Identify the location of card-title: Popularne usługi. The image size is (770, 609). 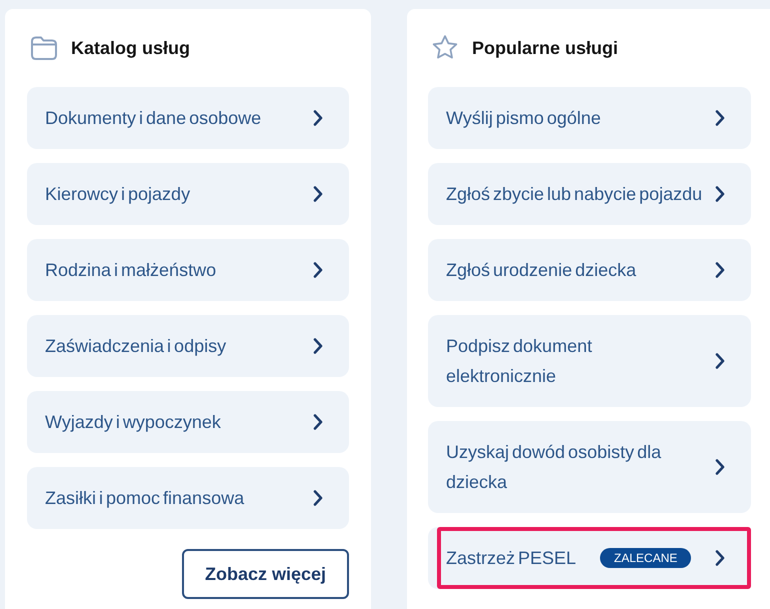
(545, 48).